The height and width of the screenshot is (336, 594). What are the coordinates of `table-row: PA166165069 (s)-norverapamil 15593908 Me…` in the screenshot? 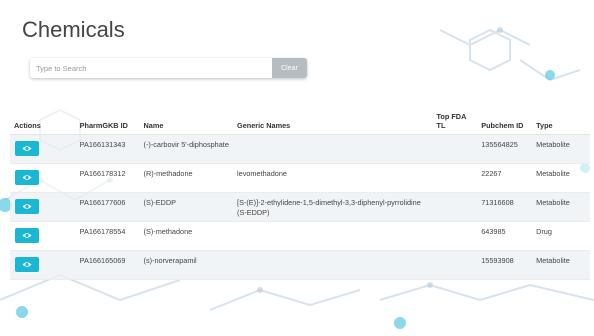 It's located at (300, 265).